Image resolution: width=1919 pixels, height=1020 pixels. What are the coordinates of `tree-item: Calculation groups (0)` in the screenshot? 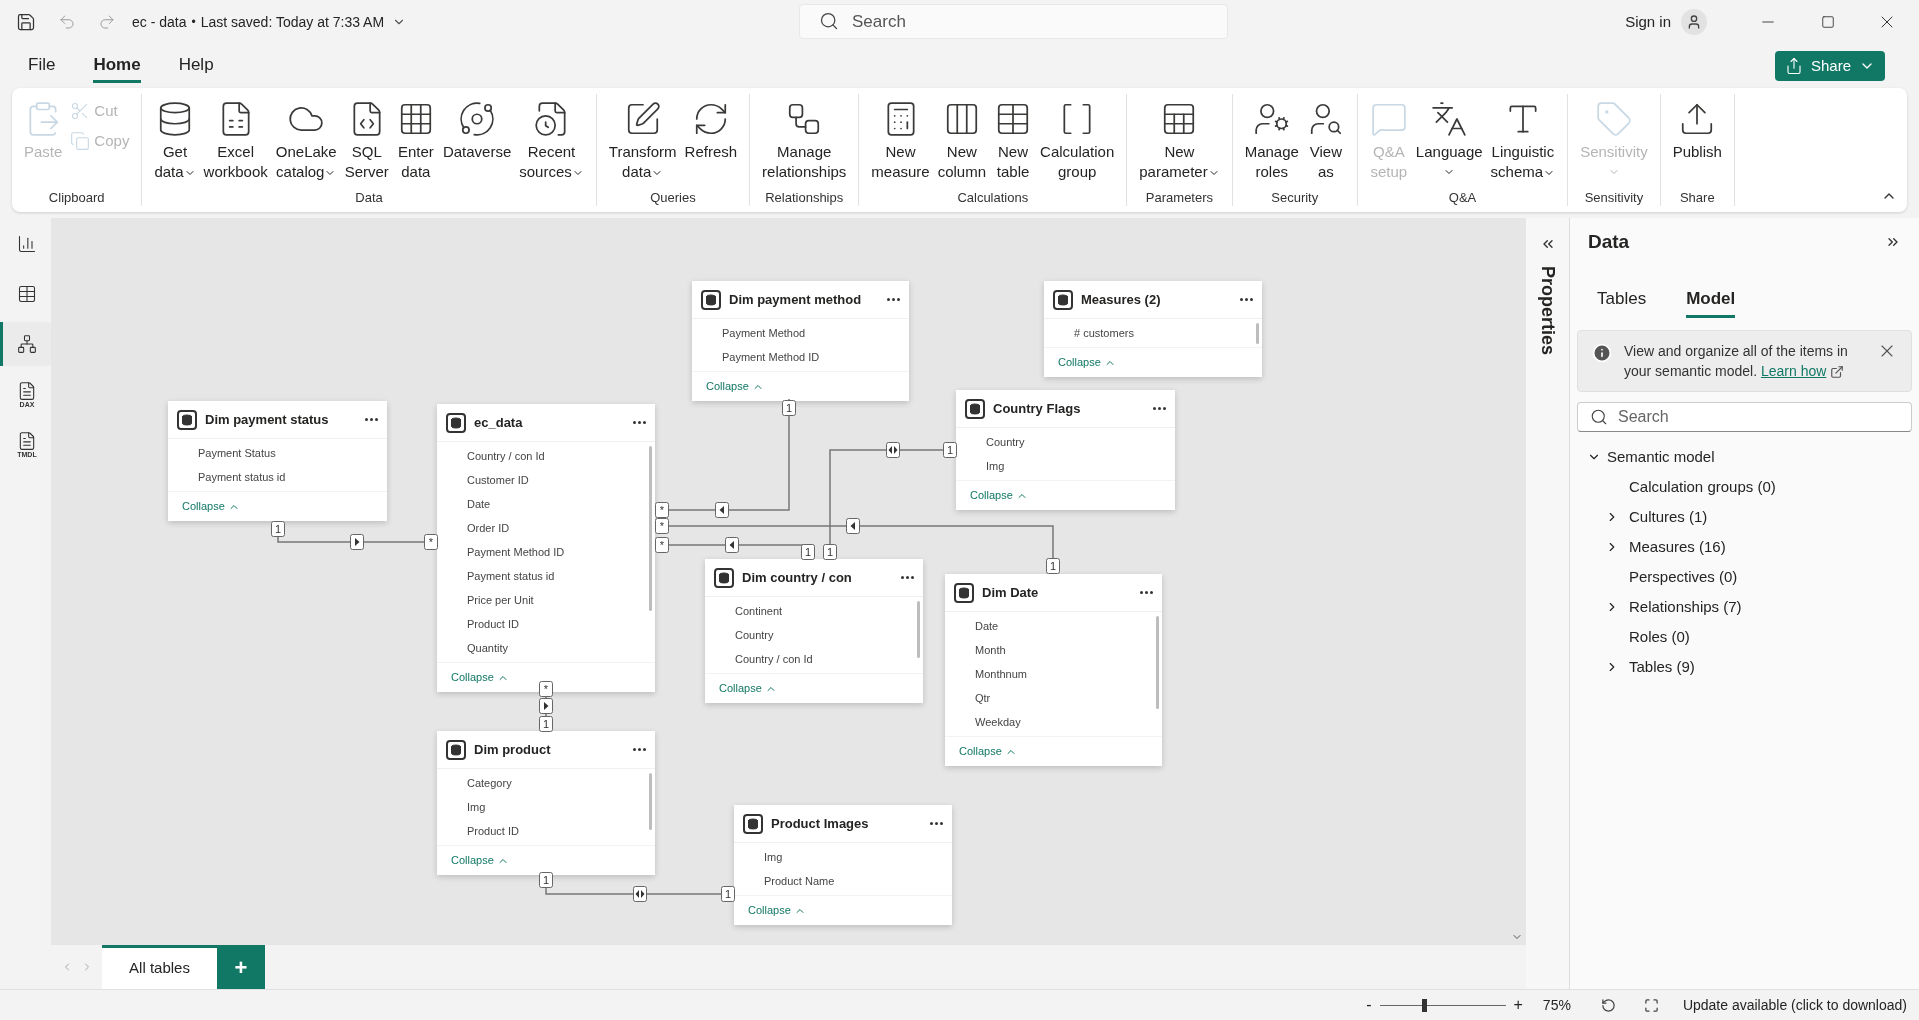 It's located at (1744, 487).